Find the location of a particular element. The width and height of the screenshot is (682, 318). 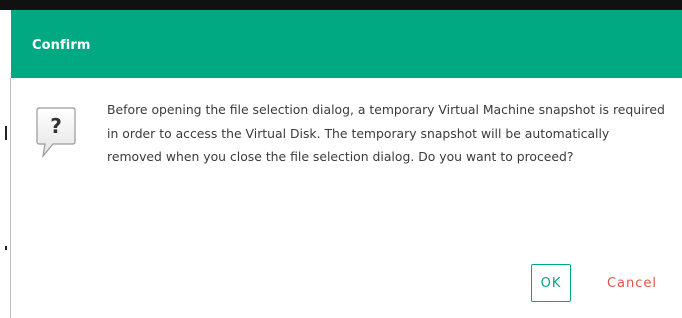

ok-button: OK is located at coordinates (551, 283).